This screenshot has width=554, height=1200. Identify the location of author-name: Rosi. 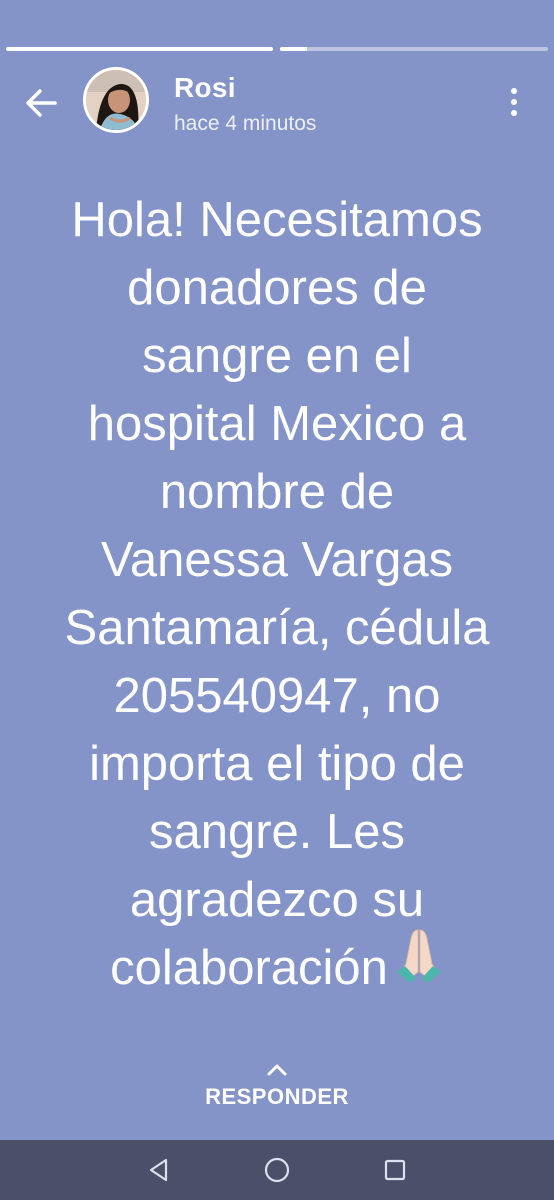
(205, 88).